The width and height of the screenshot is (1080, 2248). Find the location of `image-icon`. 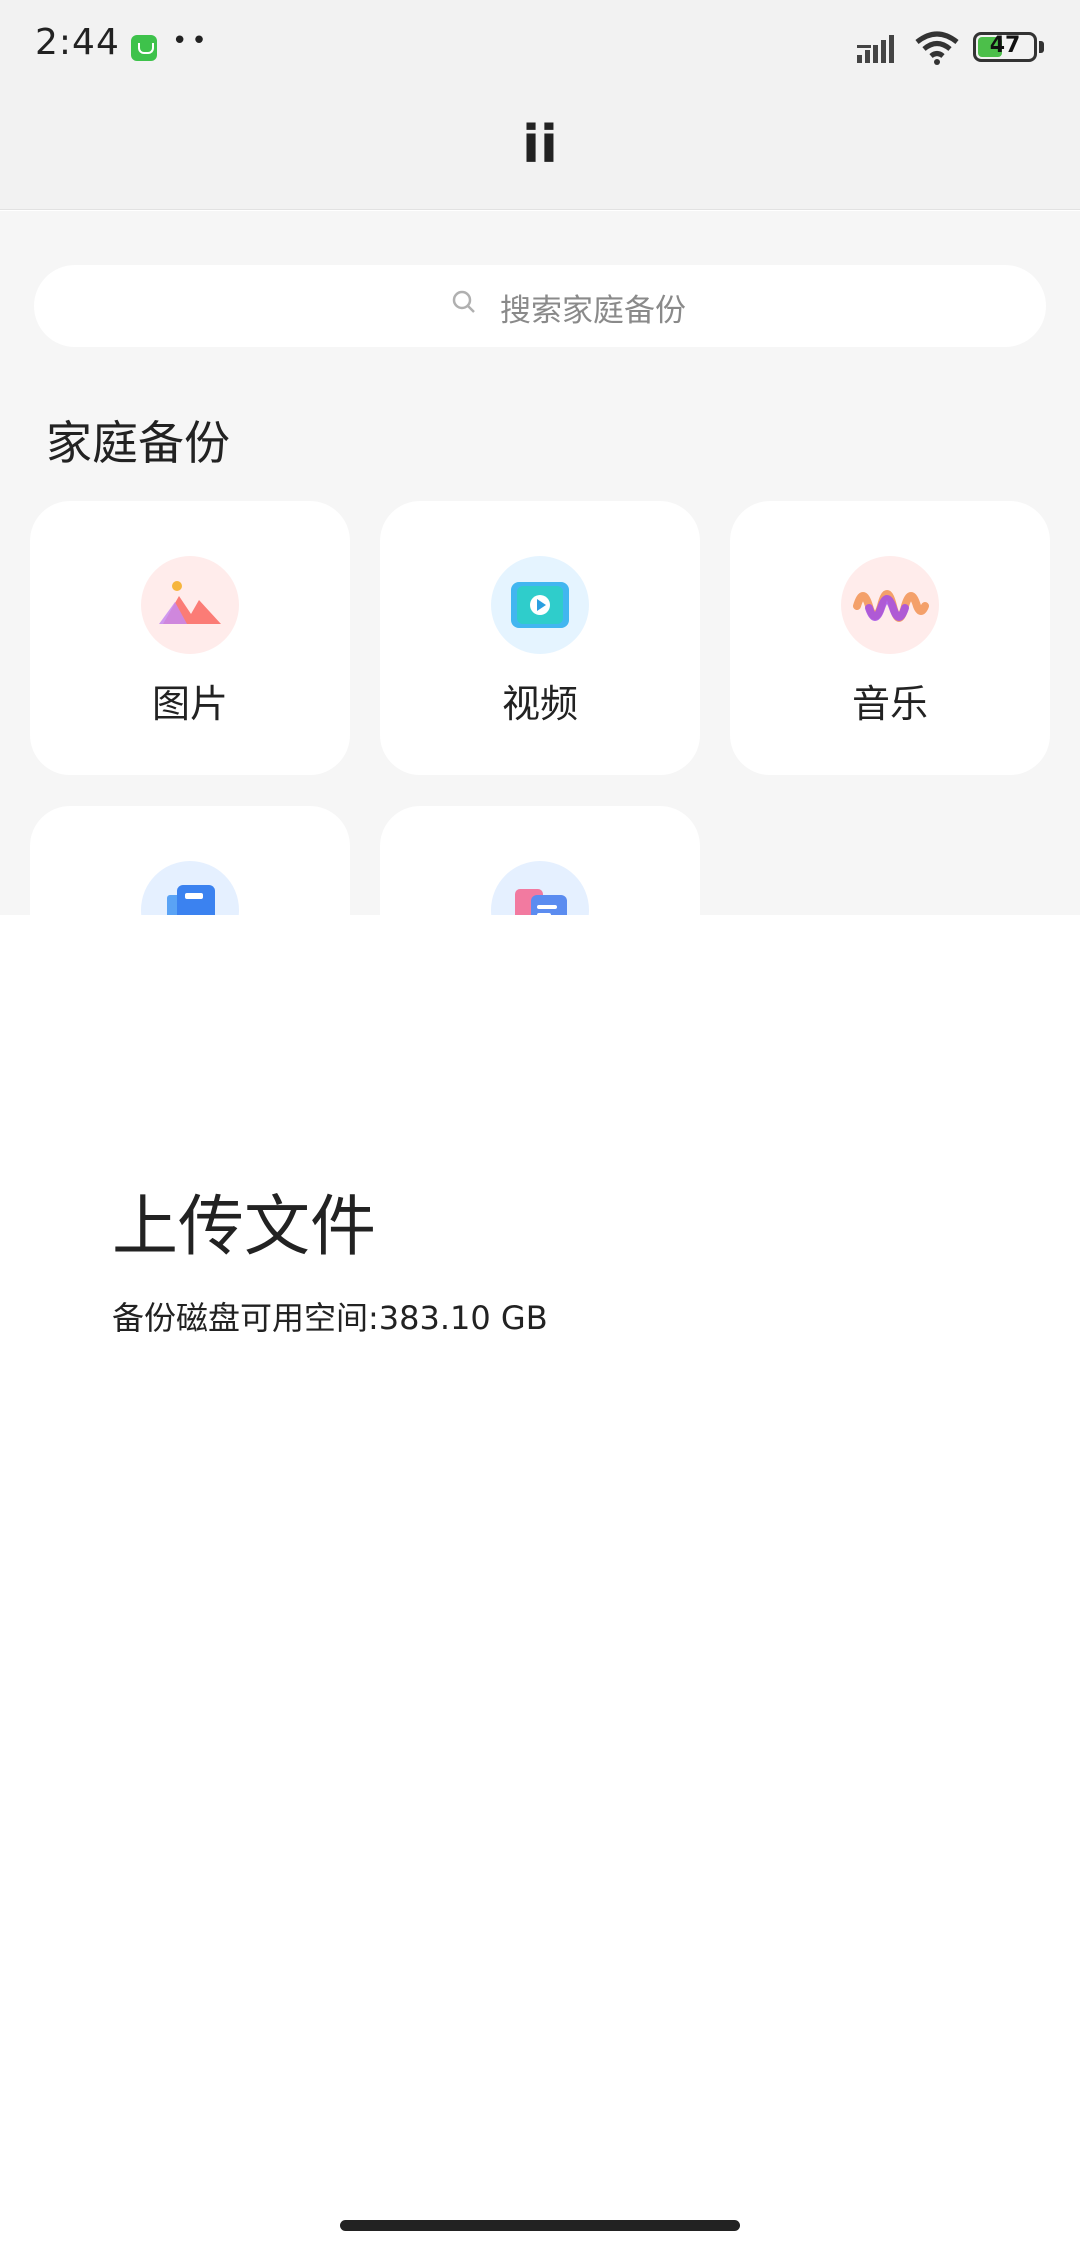

image-icon is located at coordinates (190, 605).